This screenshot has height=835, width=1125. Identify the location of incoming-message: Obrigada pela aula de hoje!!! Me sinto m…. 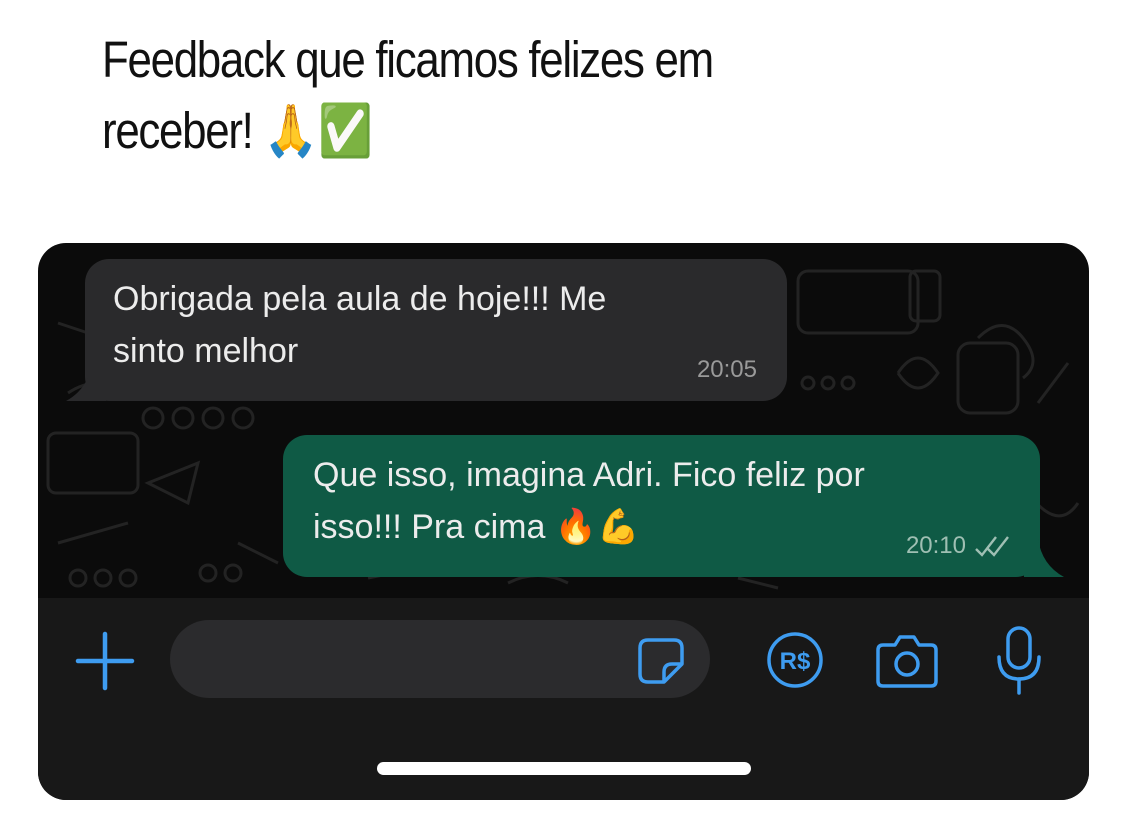
(436, 330).